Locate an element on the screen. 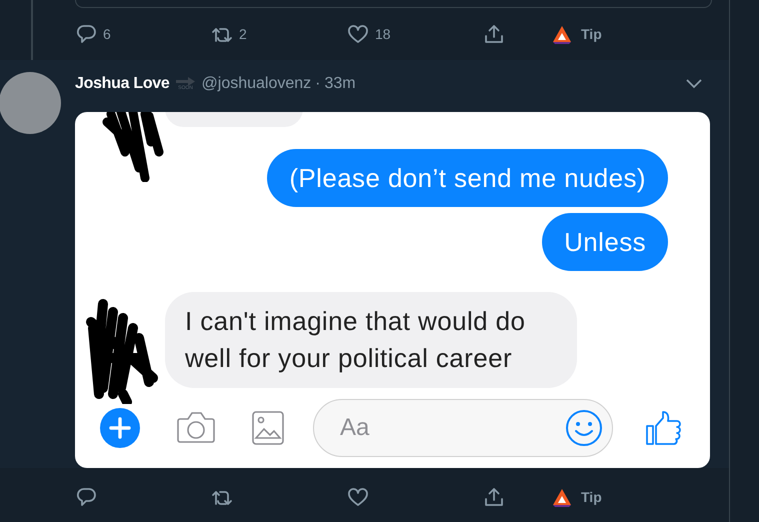  retweet-count: 2 is located at coordinates (243, 34).